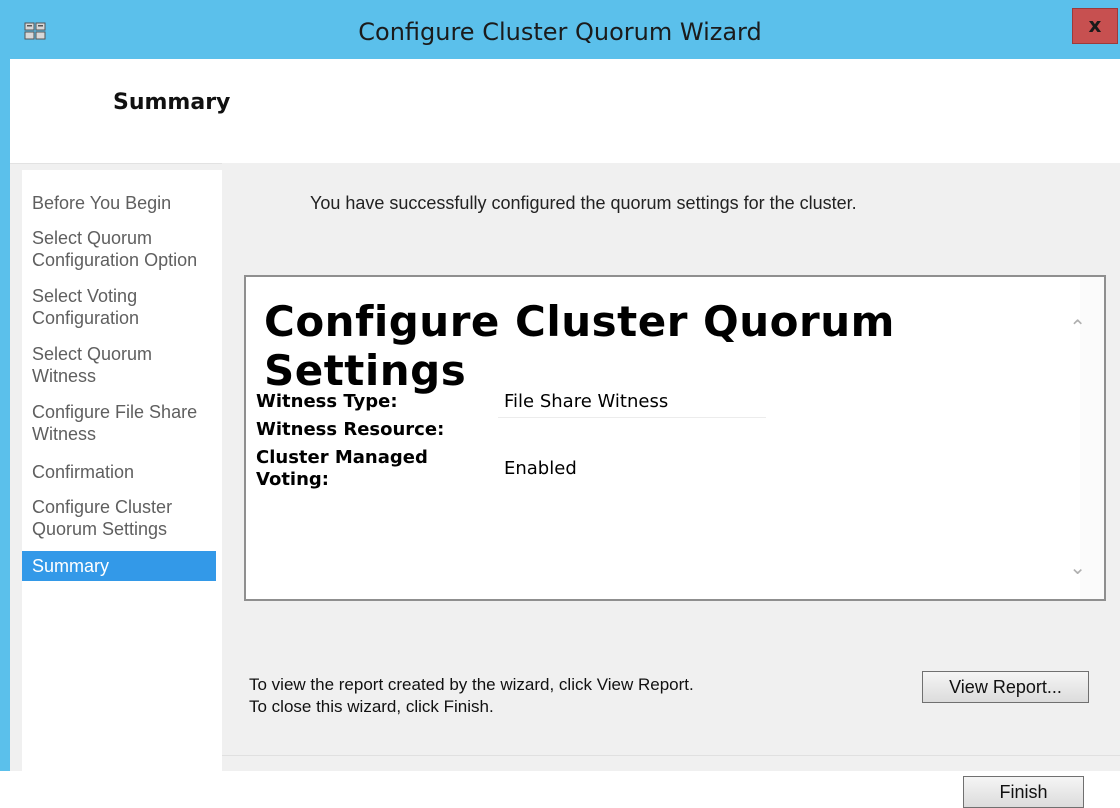 Image resolution: width=1120 pixels, height=808 pixels. I want to click on wizard-header: Summary, so click(565, 111).